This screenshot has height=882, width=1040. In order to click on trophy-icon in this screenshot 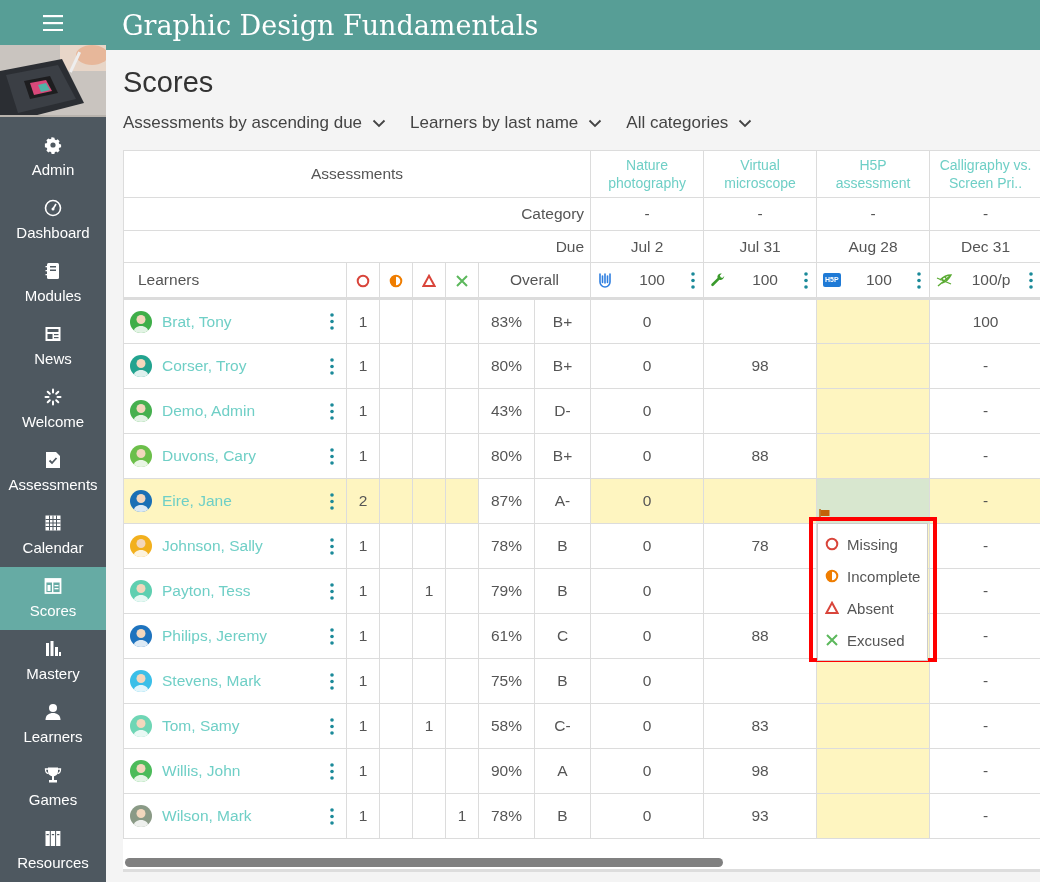, I will do `click(53, 775)`.